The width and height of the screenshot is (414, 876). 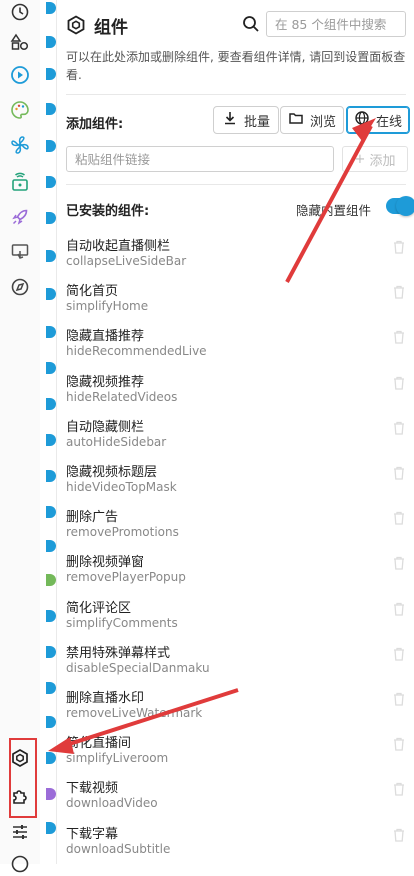 I want to click on component-id: autoHideSidebar, so click(x=116, y=441).